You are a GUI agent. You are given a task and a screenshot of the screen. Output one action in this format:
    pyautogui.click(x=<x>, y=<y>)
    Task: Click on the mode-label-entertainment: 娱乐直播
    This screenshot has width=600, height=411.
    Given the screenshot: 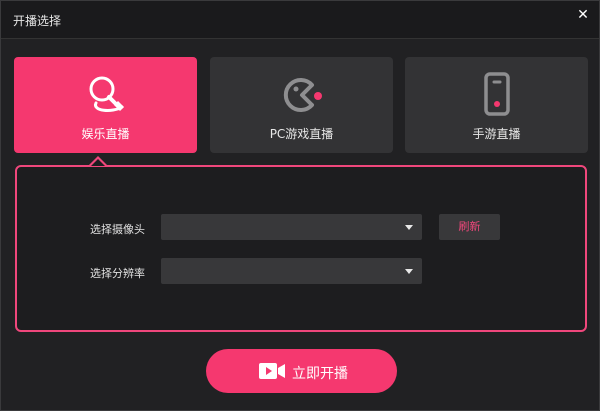 What is the action you would take?
    pyautogui.click(x=105, y=134)
    